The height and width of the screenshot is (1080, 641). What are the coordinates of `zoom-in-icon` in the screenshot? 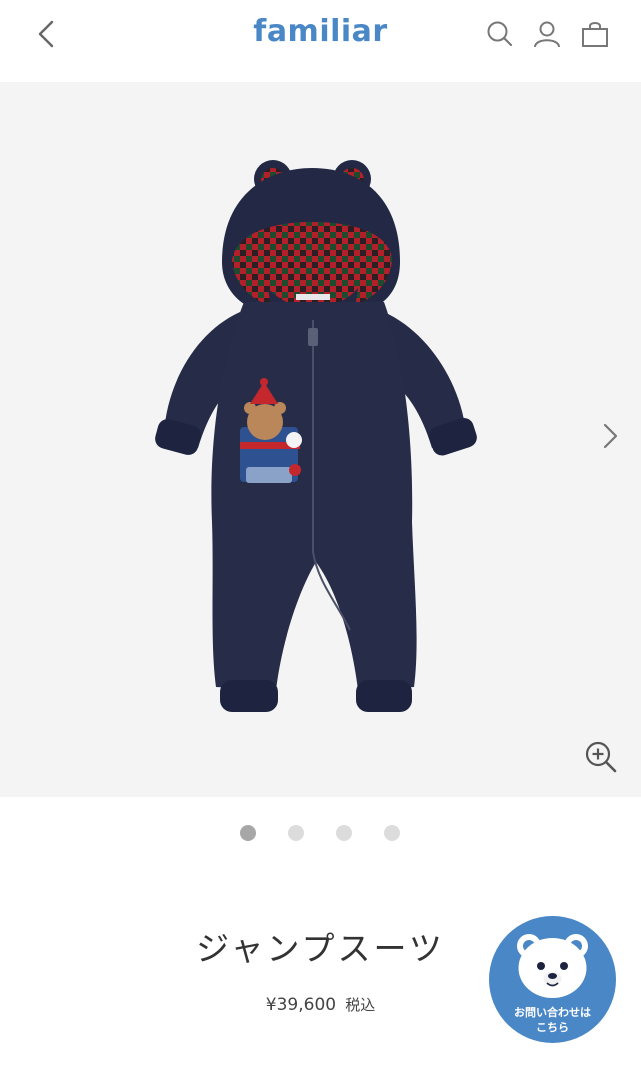 It's located at (601, 757).